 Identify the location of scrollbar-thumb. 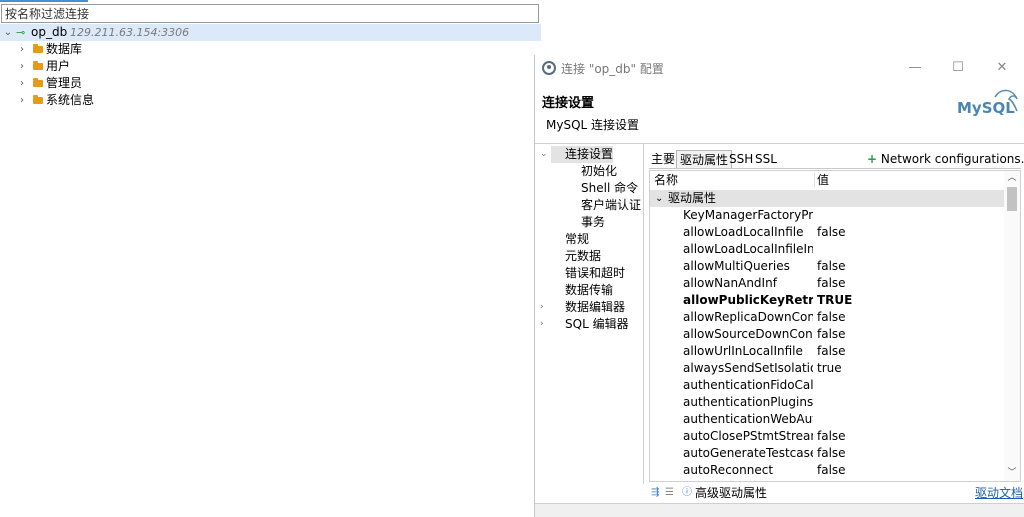
(1012, 199).